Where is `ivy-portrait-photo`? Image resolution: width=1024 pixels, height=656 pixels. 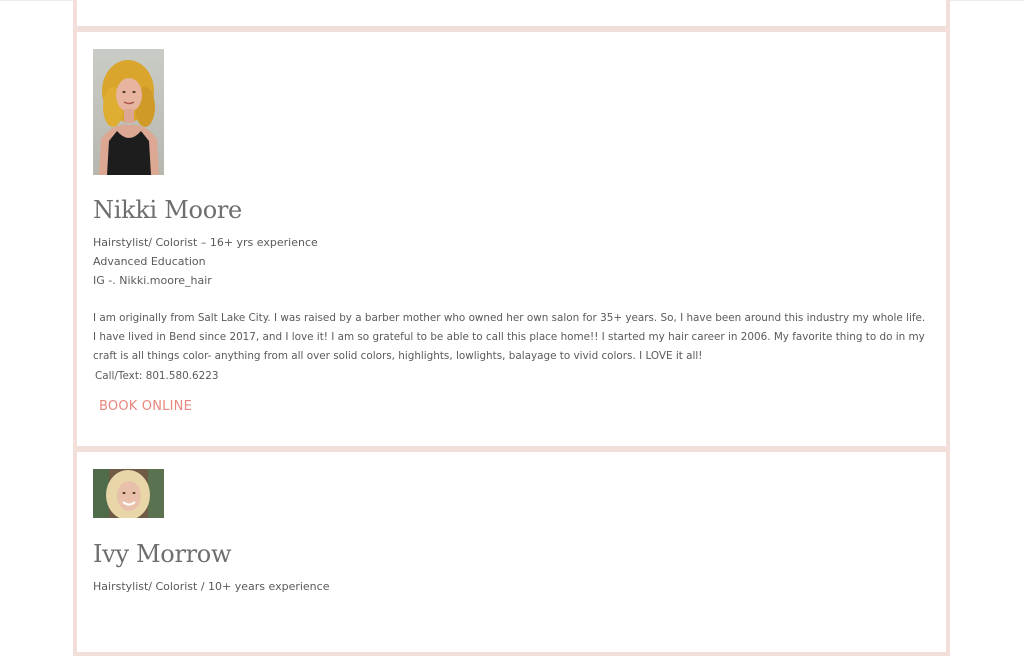 ivy-portrait-photo is located at coordinates (128, 493).